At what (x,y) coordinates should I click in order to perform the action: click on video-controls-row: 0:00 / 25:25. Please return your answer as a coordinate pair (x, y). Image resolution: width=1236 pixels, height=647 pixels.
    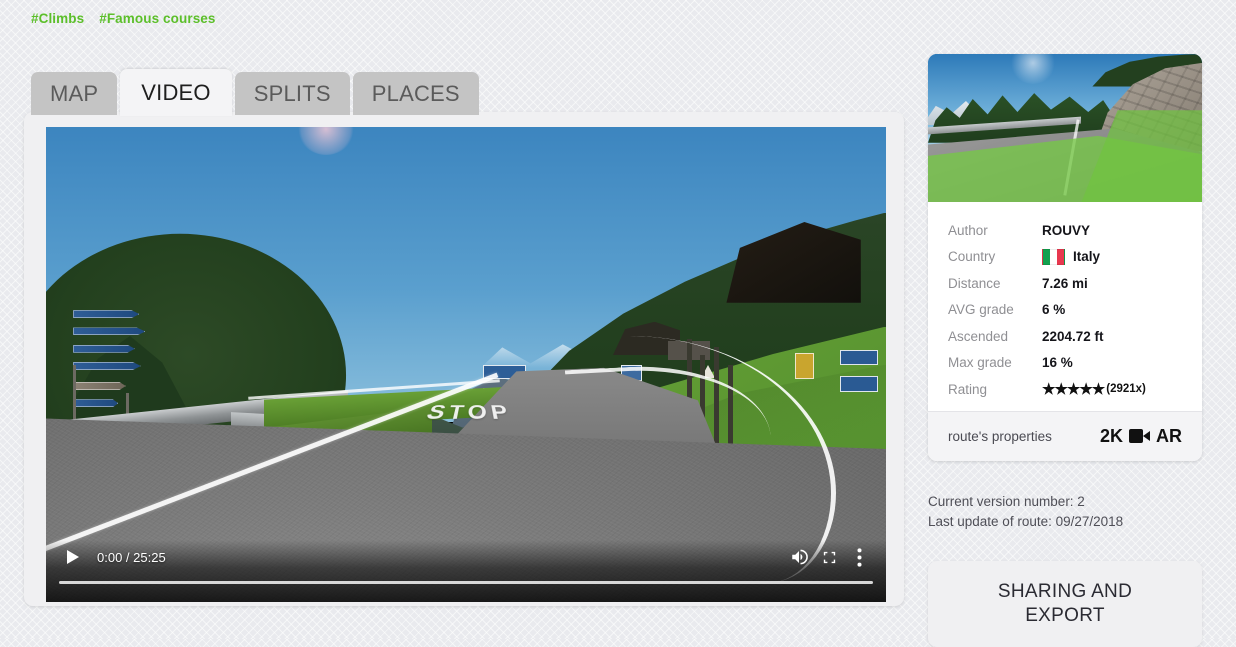
    Looking at the image, I should click on (466, 557).